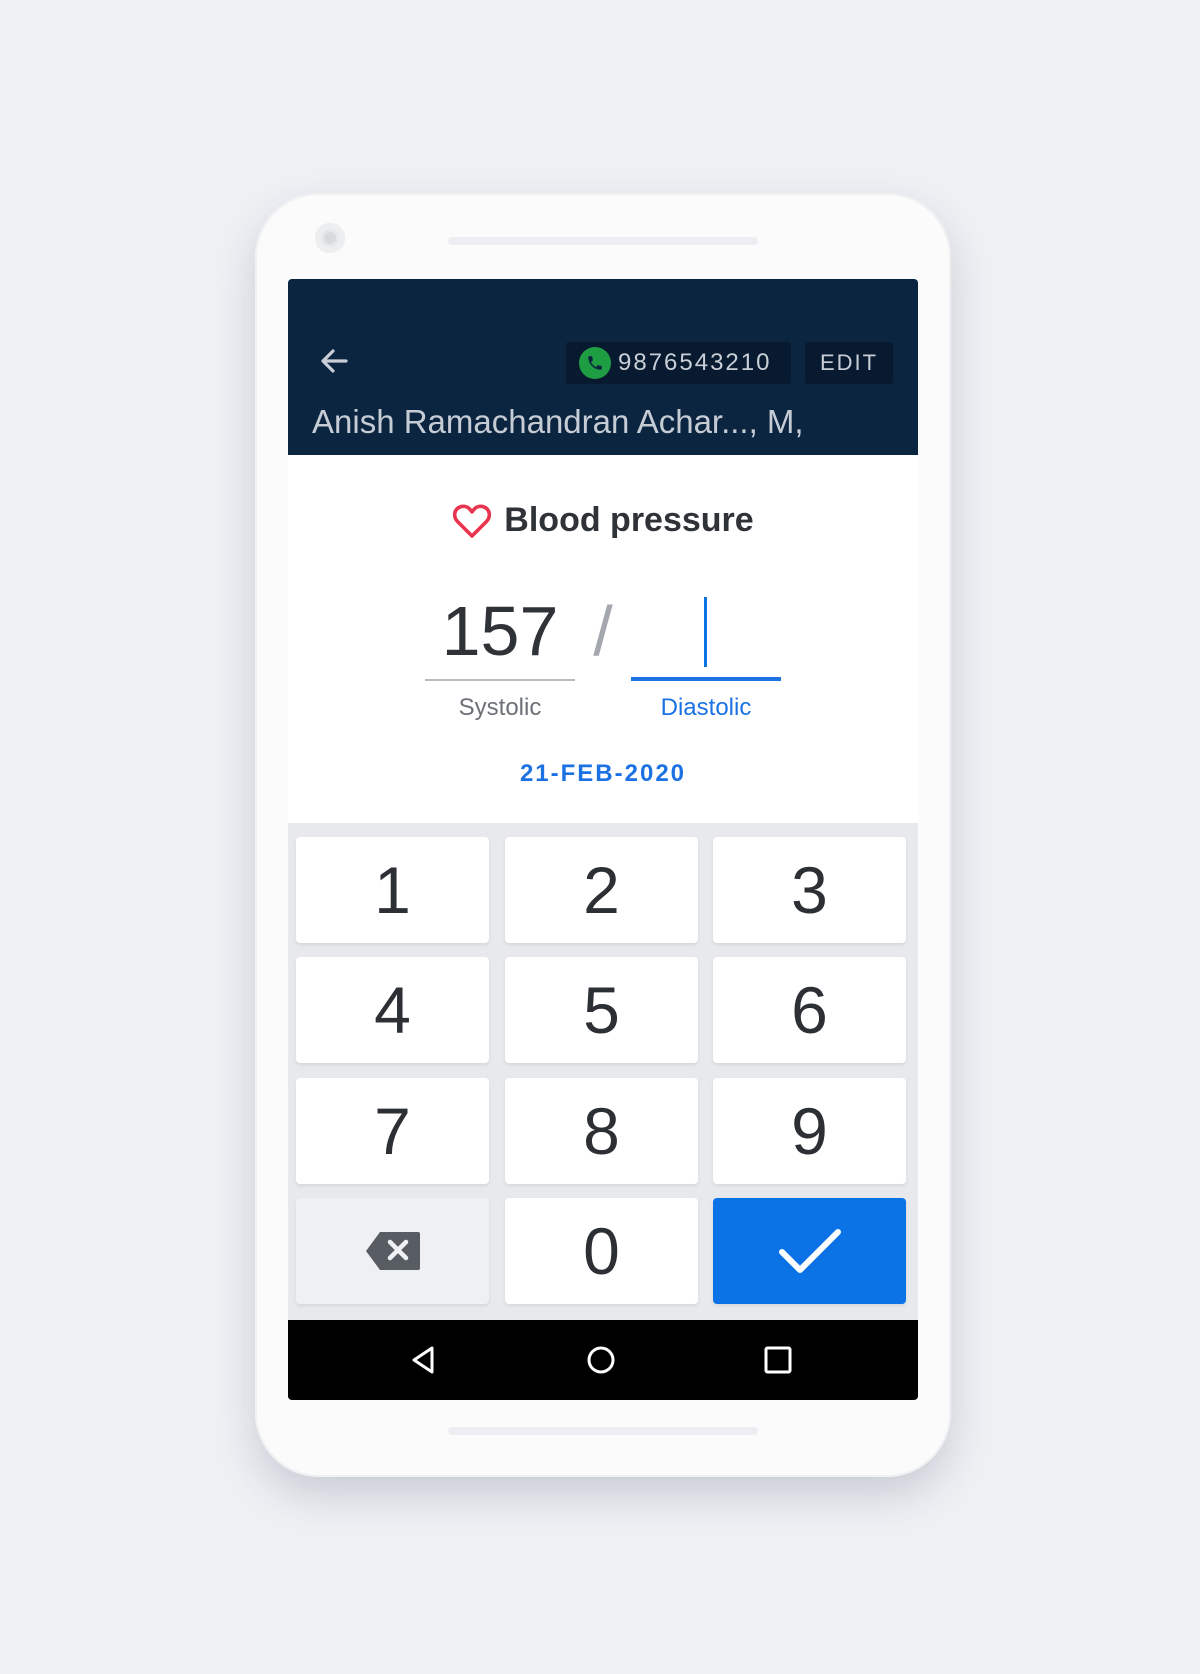 This screenshot has width=1200, height=1674. Describe the element at coordinates (472, 521) in the screenshot. I see `heart-outline-icon` at that location.